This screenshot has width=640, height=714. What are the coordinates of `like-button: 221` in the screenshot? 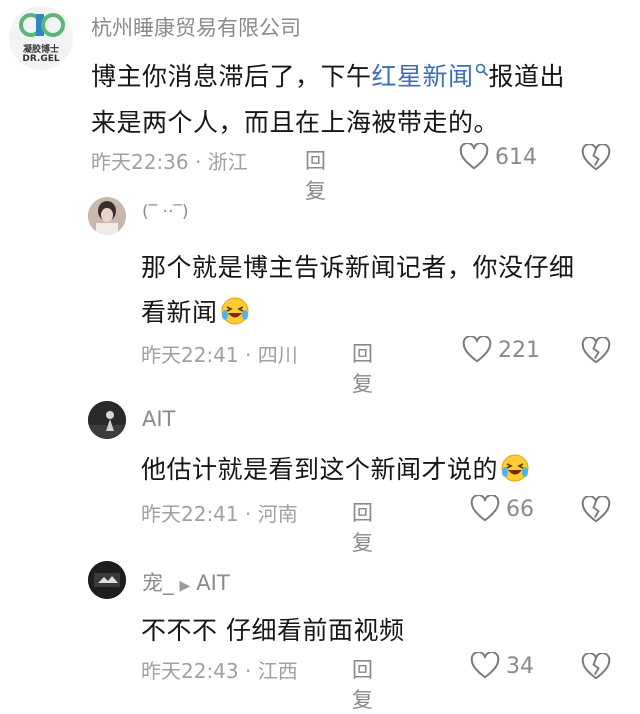 It's located at (501, 350).